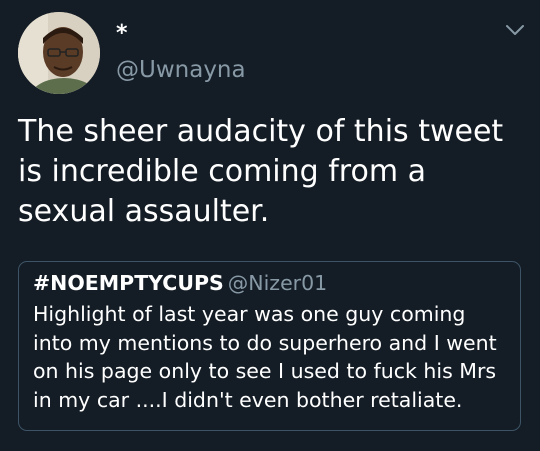 This screenshot has width=540, height=451. I want to click on author-display-name: *, so click(122, 34).